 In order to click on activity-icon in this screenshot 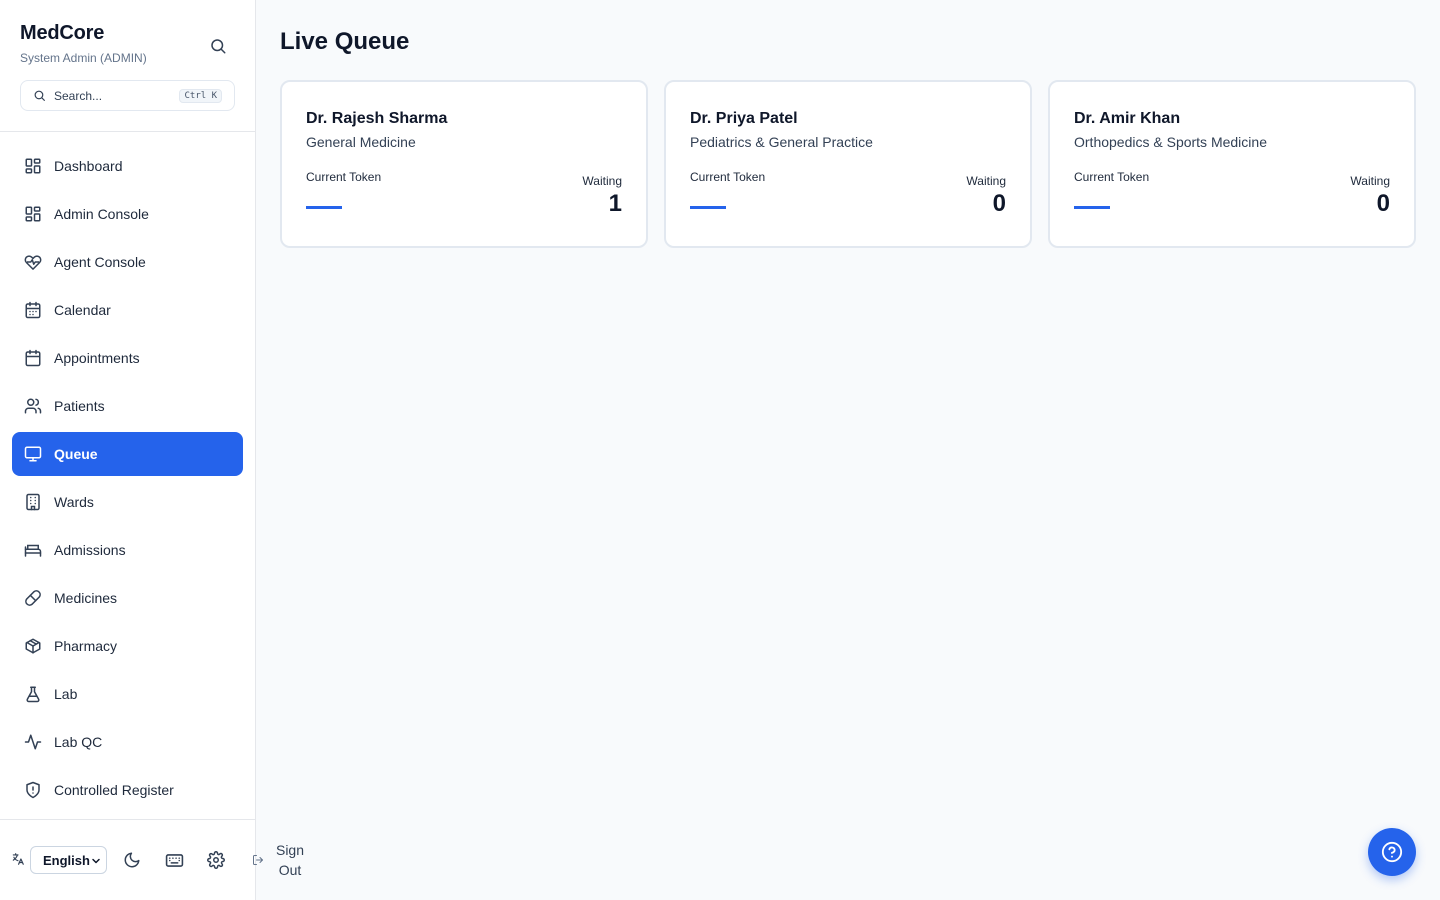, I will do `click(33, 742)`.